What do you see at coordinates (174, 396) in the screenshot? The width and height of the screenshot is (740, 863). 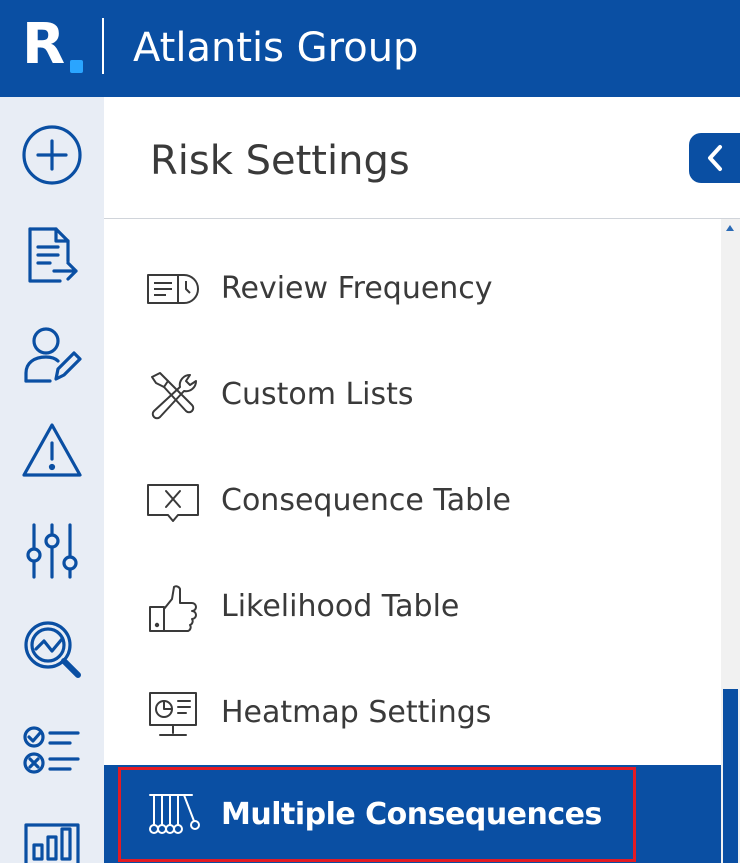 I see `tools-icon` at bounding box center [174, 396].